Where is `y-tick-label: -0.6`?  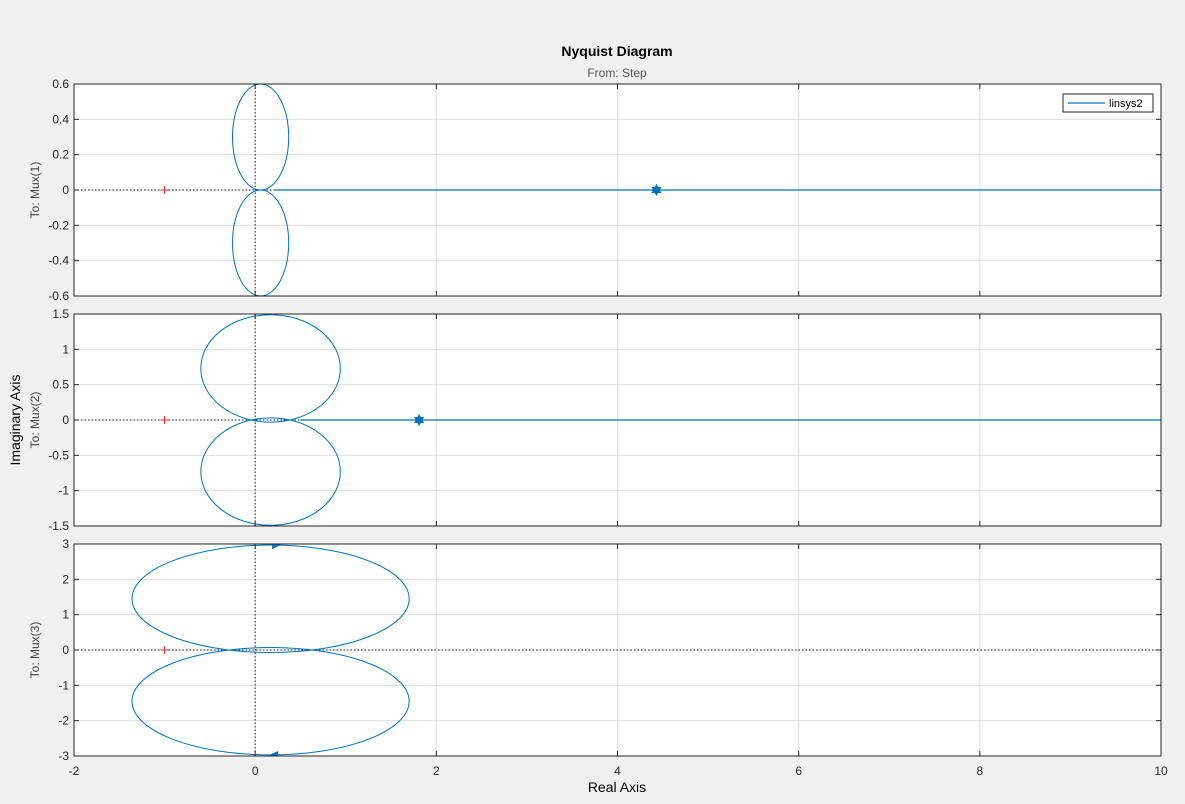
y-tick-label: -0.6 is located at coordinates (58, 296).